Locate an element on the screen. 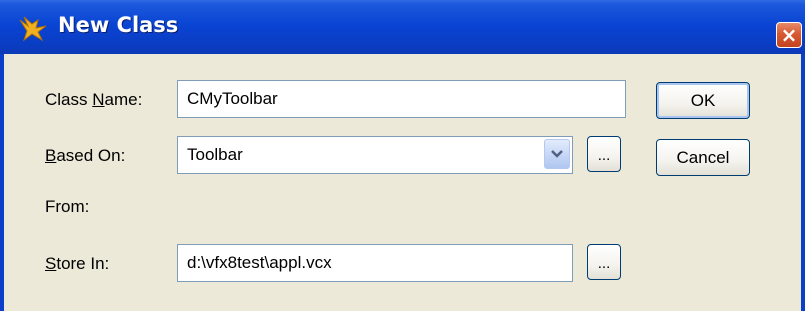 The width and height of the screenshot is (805, 311). class-name-hotkey: N is located at coordinates (98, 99).